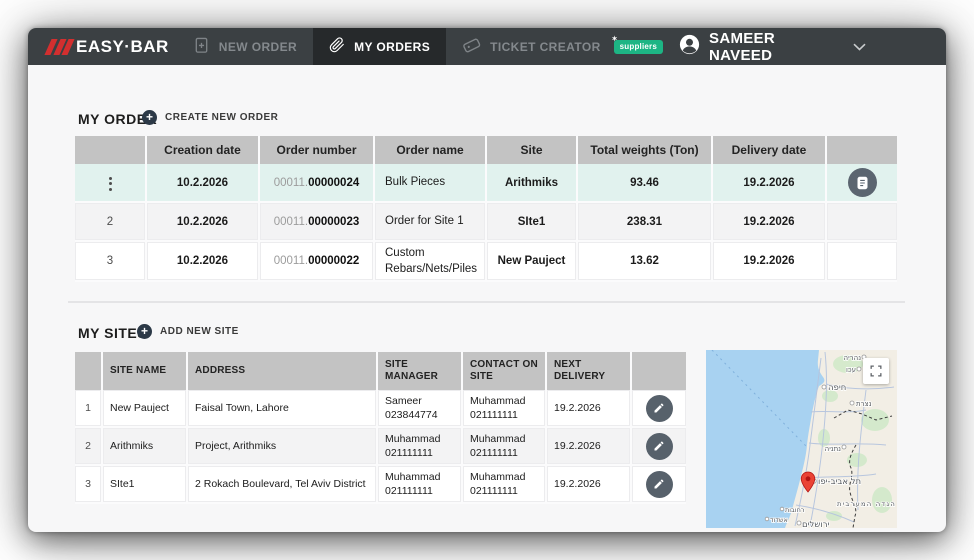  Describe the element at coordinates (145, 447) in the screenshot. I see `site-name-cell: Arithmiks` at that location.